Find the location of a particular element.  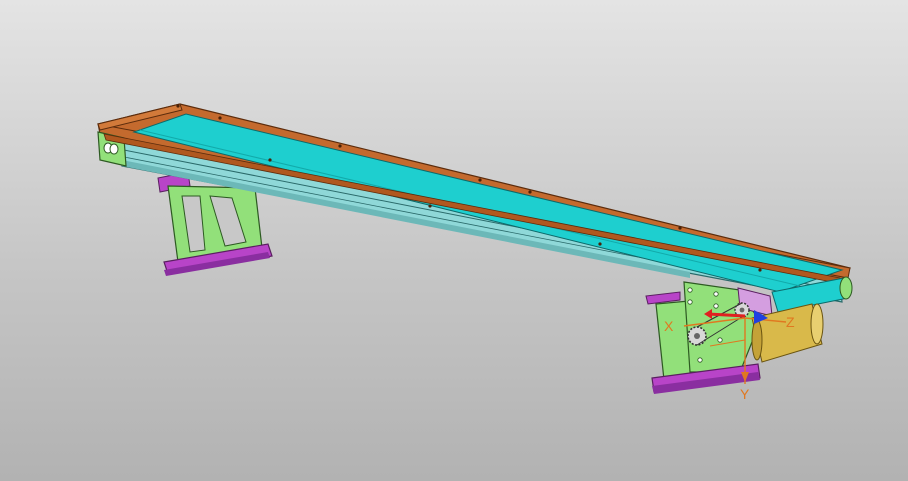

axis-y-label: Y is located at coordinates (745, 394).